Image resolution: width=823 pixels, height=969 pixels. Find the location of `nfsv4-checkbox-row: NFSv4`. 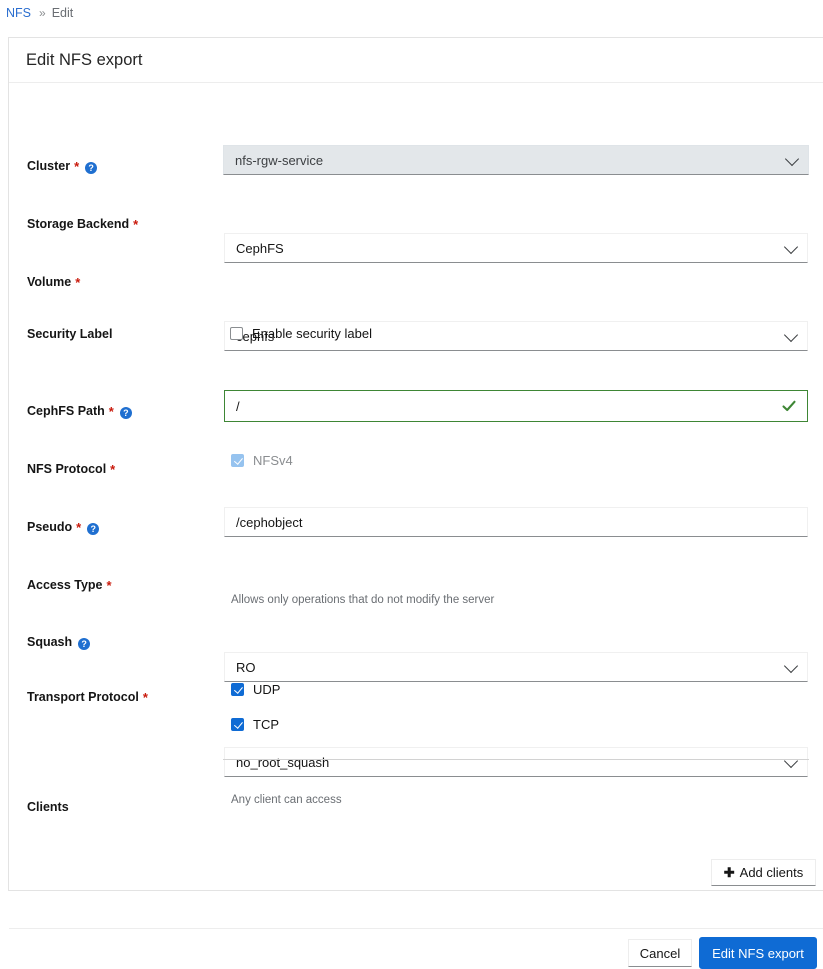

nfsv4-checkbox-row: NFSv4 is located at coordinates (262, 460).